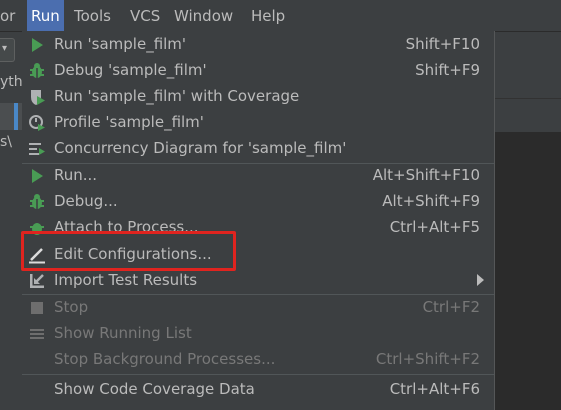  I want to click on menu-item-run-with-coverage: Run 'sample_film' with Coverage, so click(258, 97).